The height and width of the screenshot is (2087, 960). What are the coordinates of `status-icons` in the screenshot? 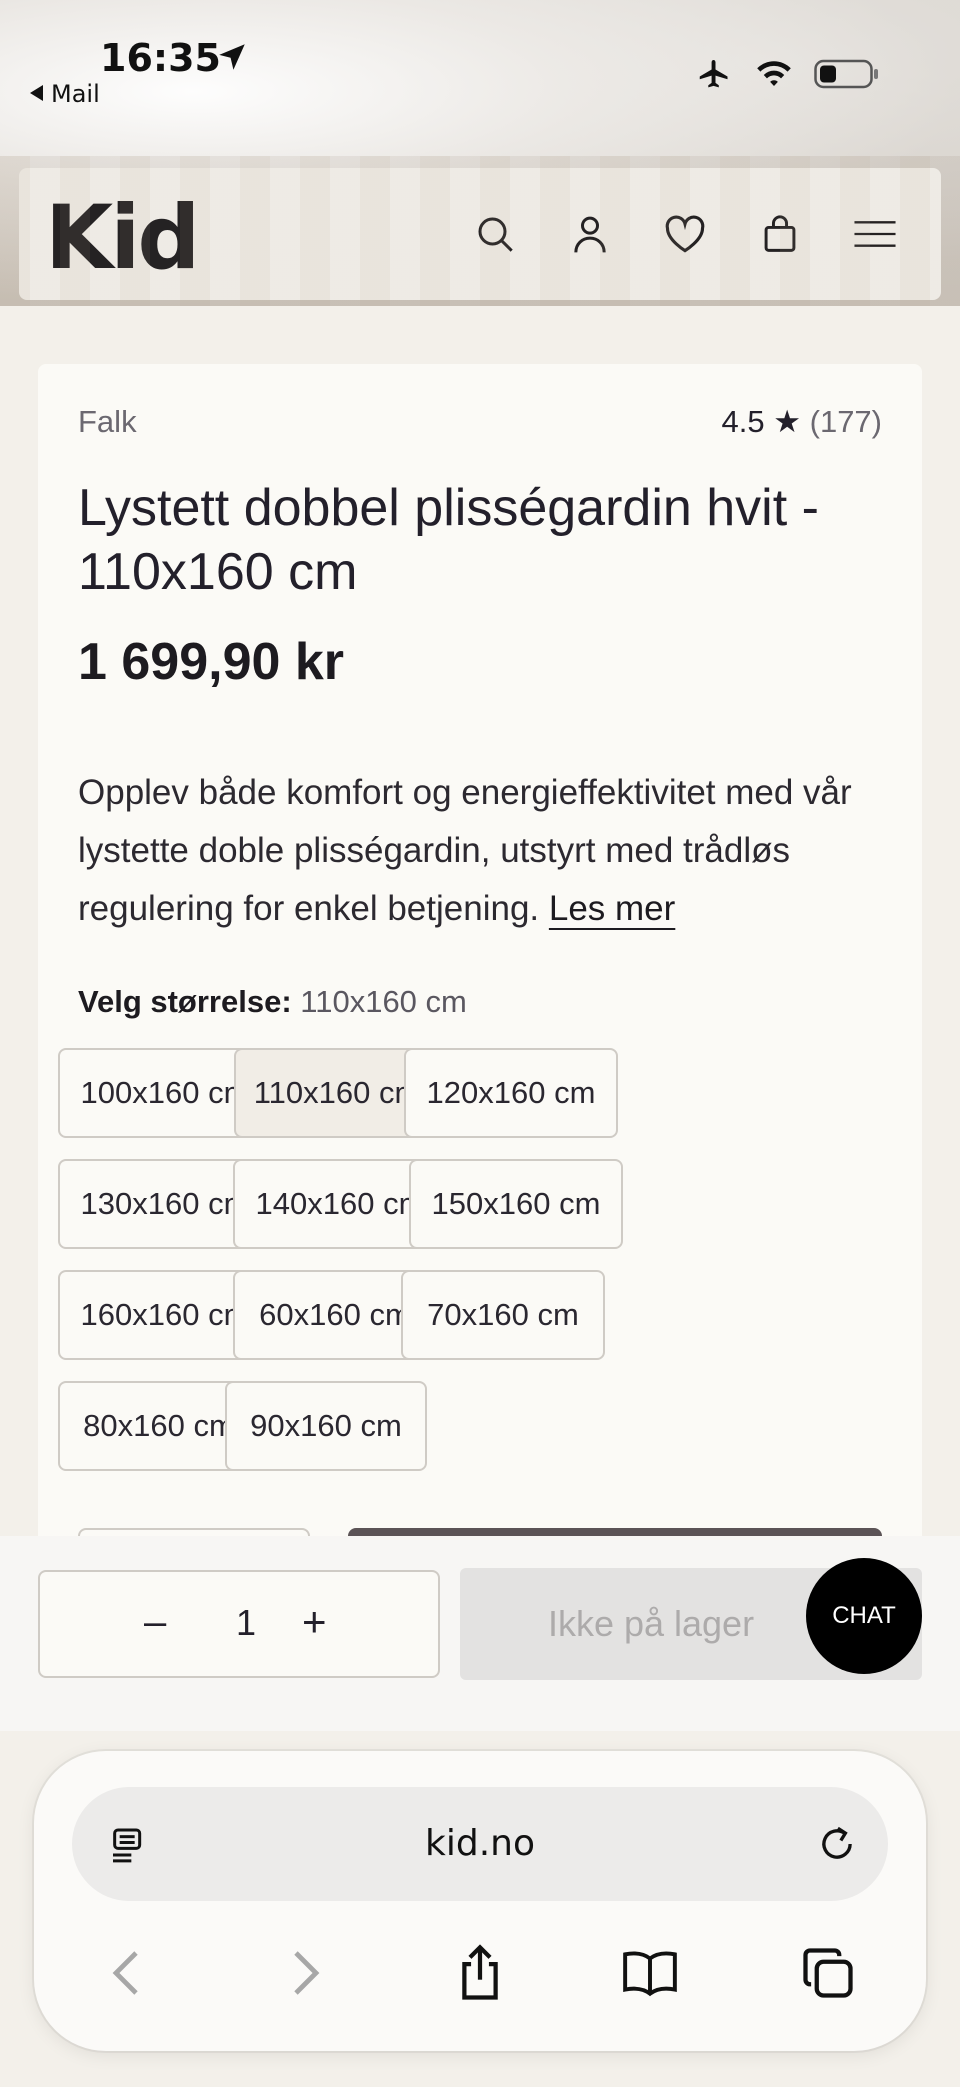 It's located at (787, 74).